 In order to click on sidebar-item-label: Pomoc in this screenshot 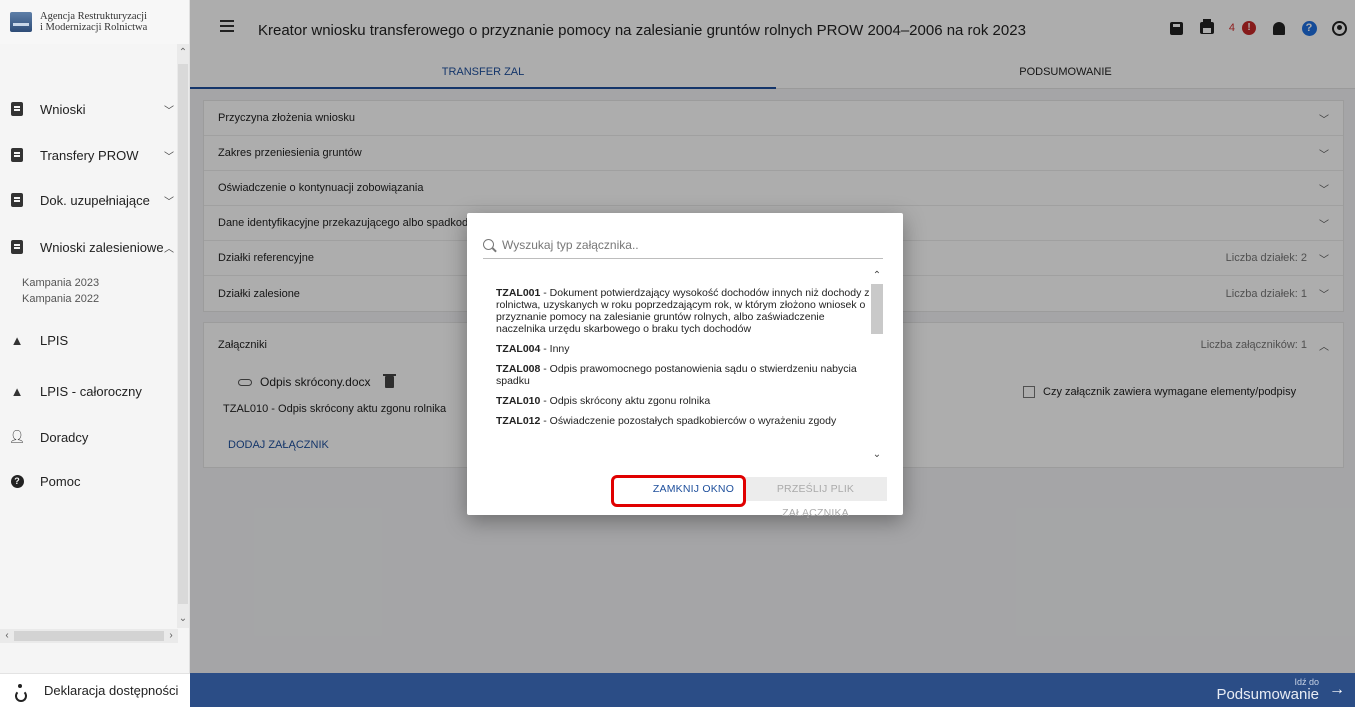, I will do `click(60, 481)`.